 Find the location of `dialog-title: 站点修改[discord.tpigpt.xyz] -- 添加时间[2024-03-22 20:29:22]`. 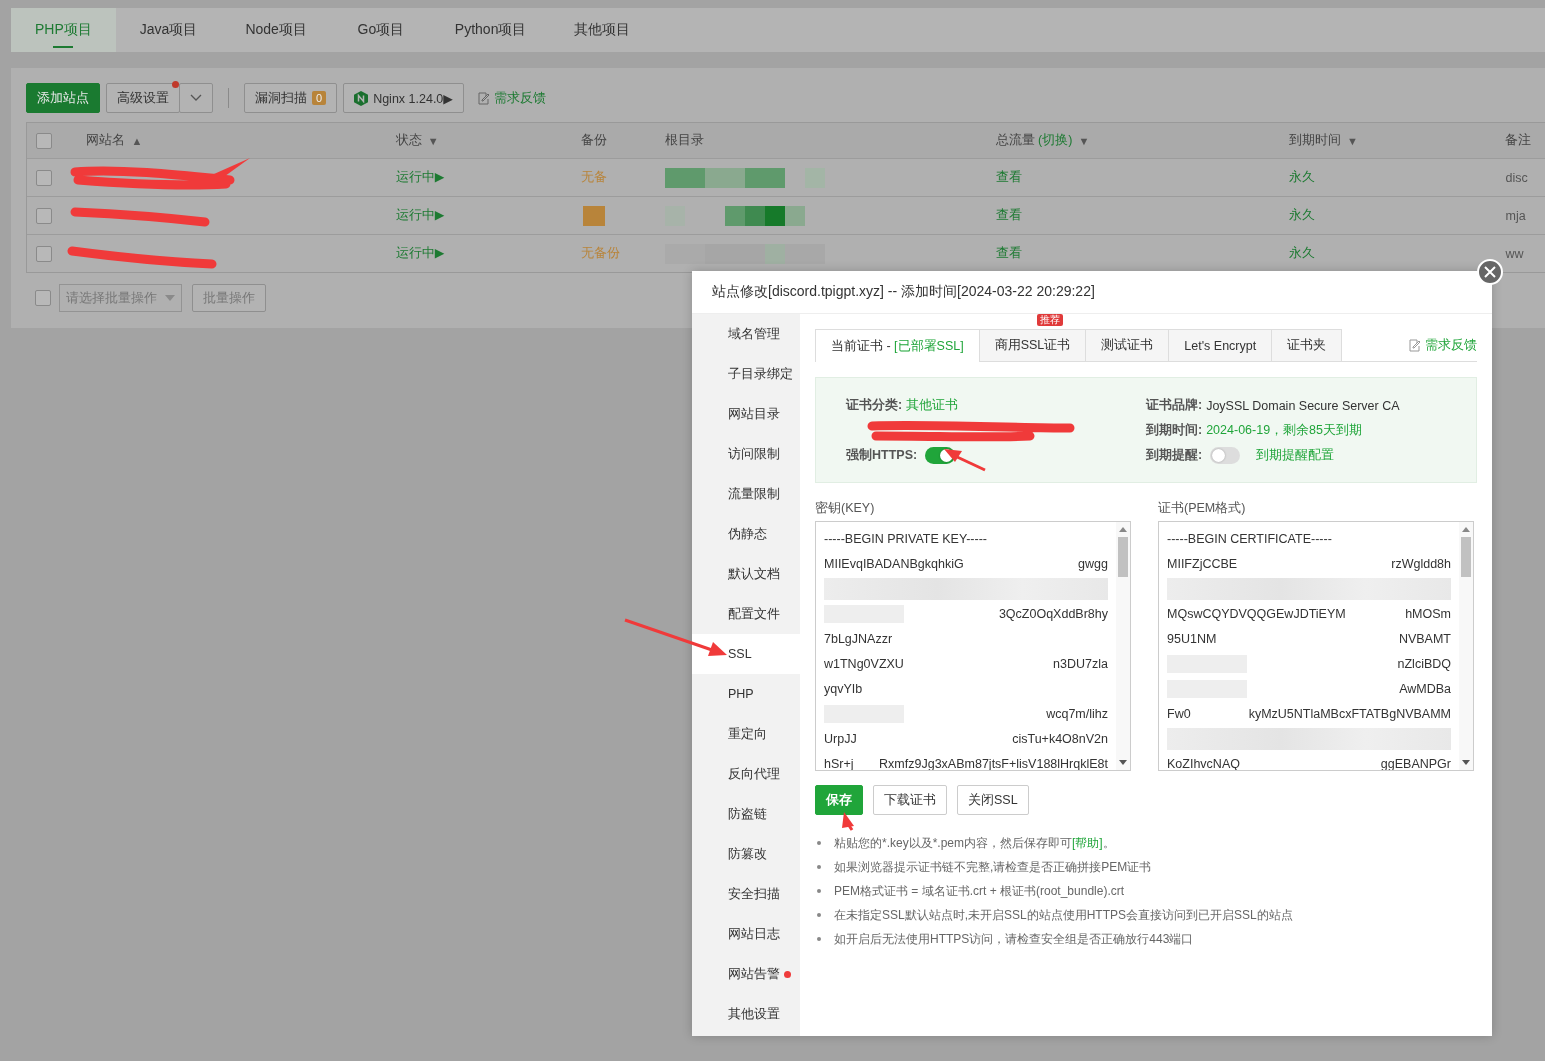

dialog-title: 站点修改[discord.tpigpt.xyz] -- 添加时间[2024-03-22 20:29:22] is located at coordinates (903, 292).